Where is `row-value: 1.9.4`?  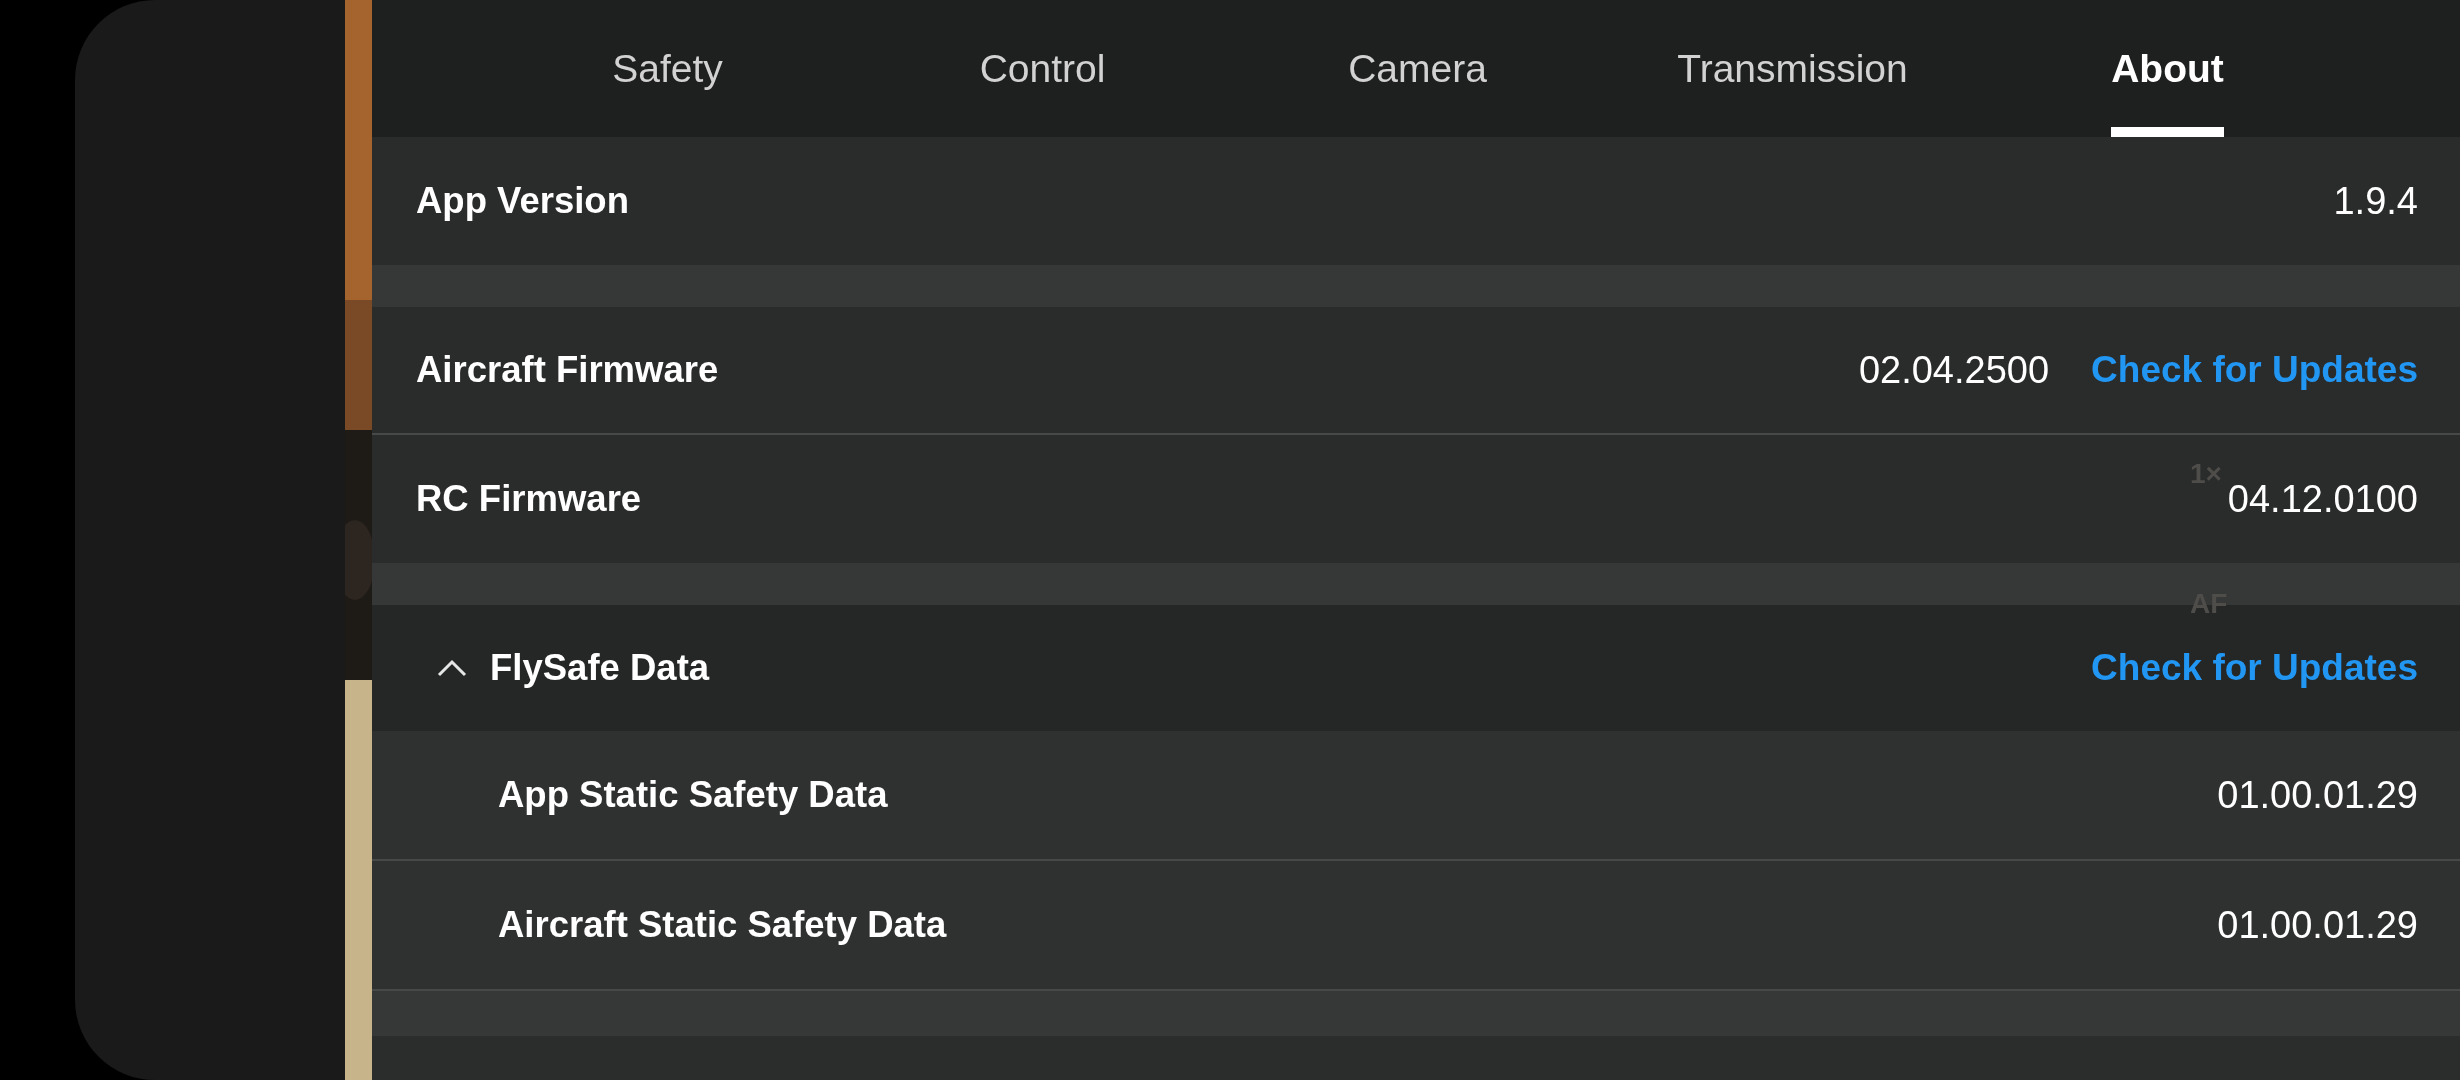
row-value: 1.9.4 is located at coordinates (2375, 201).